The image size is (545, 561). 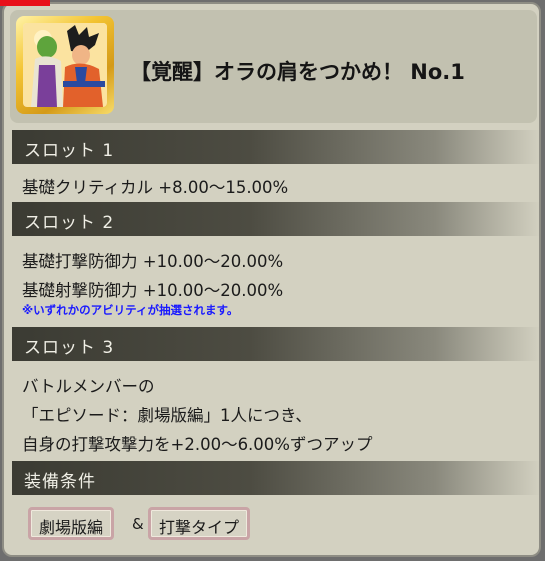 I want to click on corner-accent, so click(x=25, y=3).